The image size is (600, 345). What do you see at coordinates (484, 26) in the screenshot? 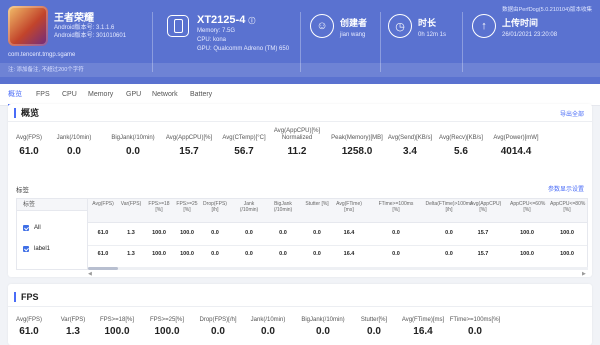
I see `upload-icon: ↑` at bounding box center [484, 26].